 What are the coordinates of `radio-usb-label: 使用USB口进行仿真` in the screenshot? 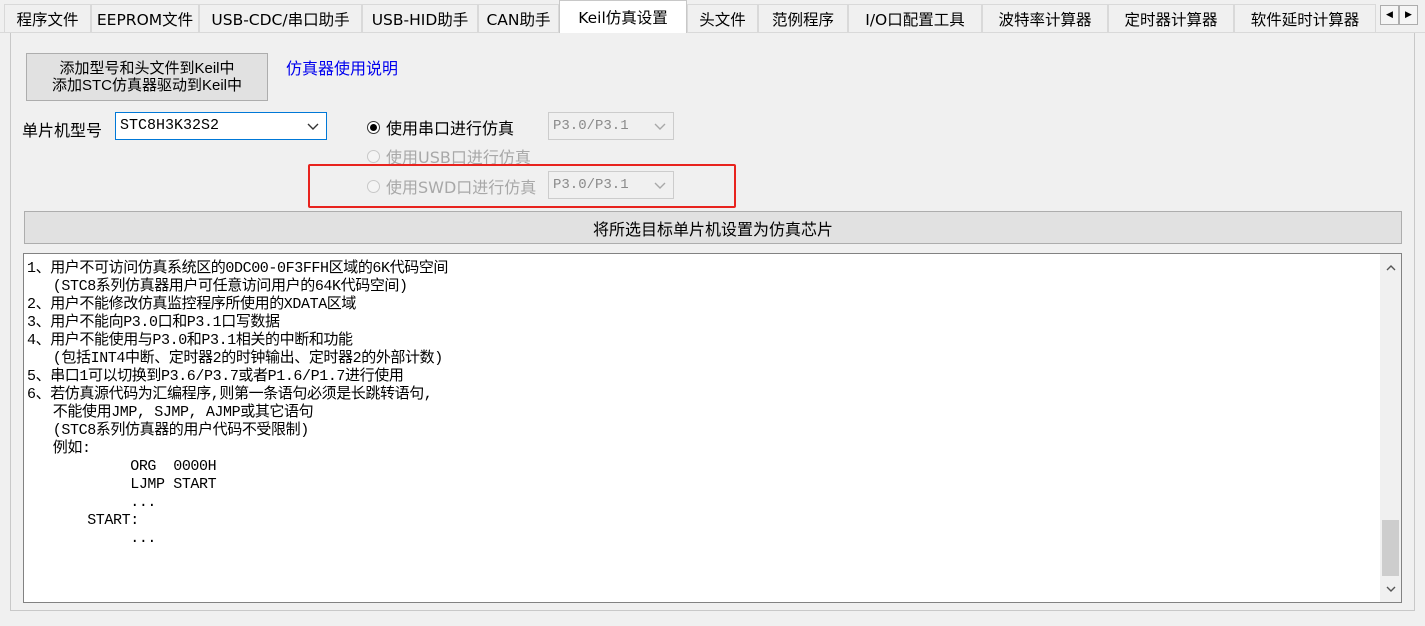 It's located at (458, 157).